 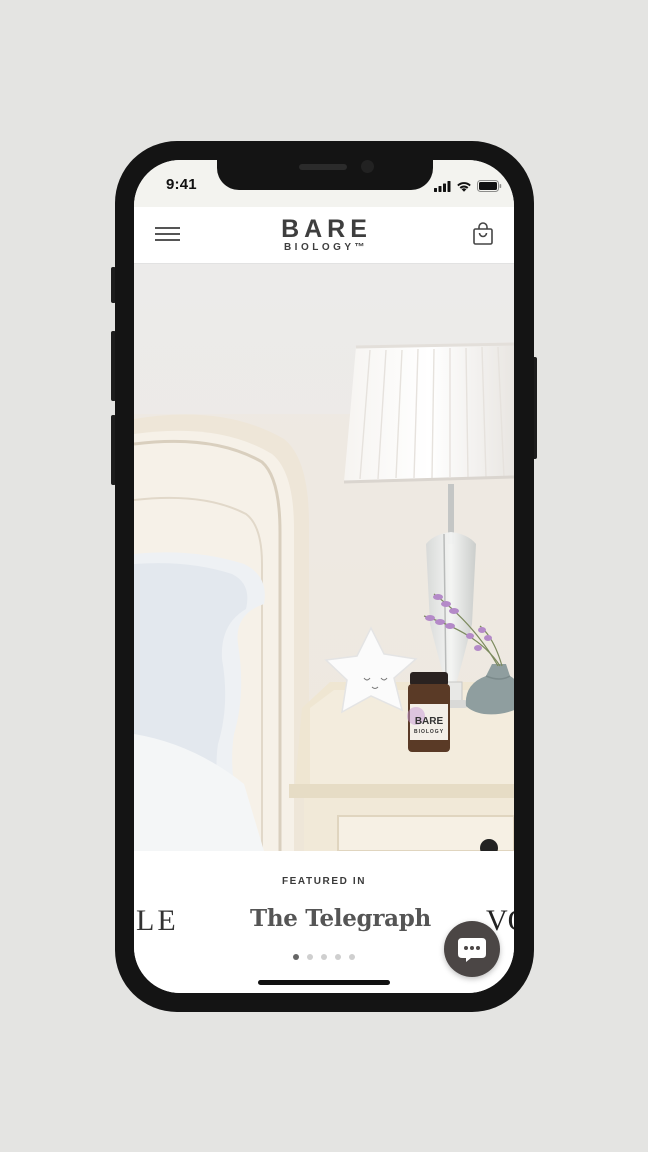 I want to click on site-header: BARE BIOLOGY™, so click(x=324, y=235).